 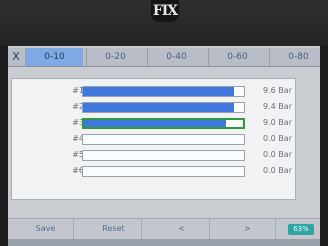 What do you see at coordinates (16, 57) in the screenshot?
I see `close-button: X` at bounding box center [16, 57].